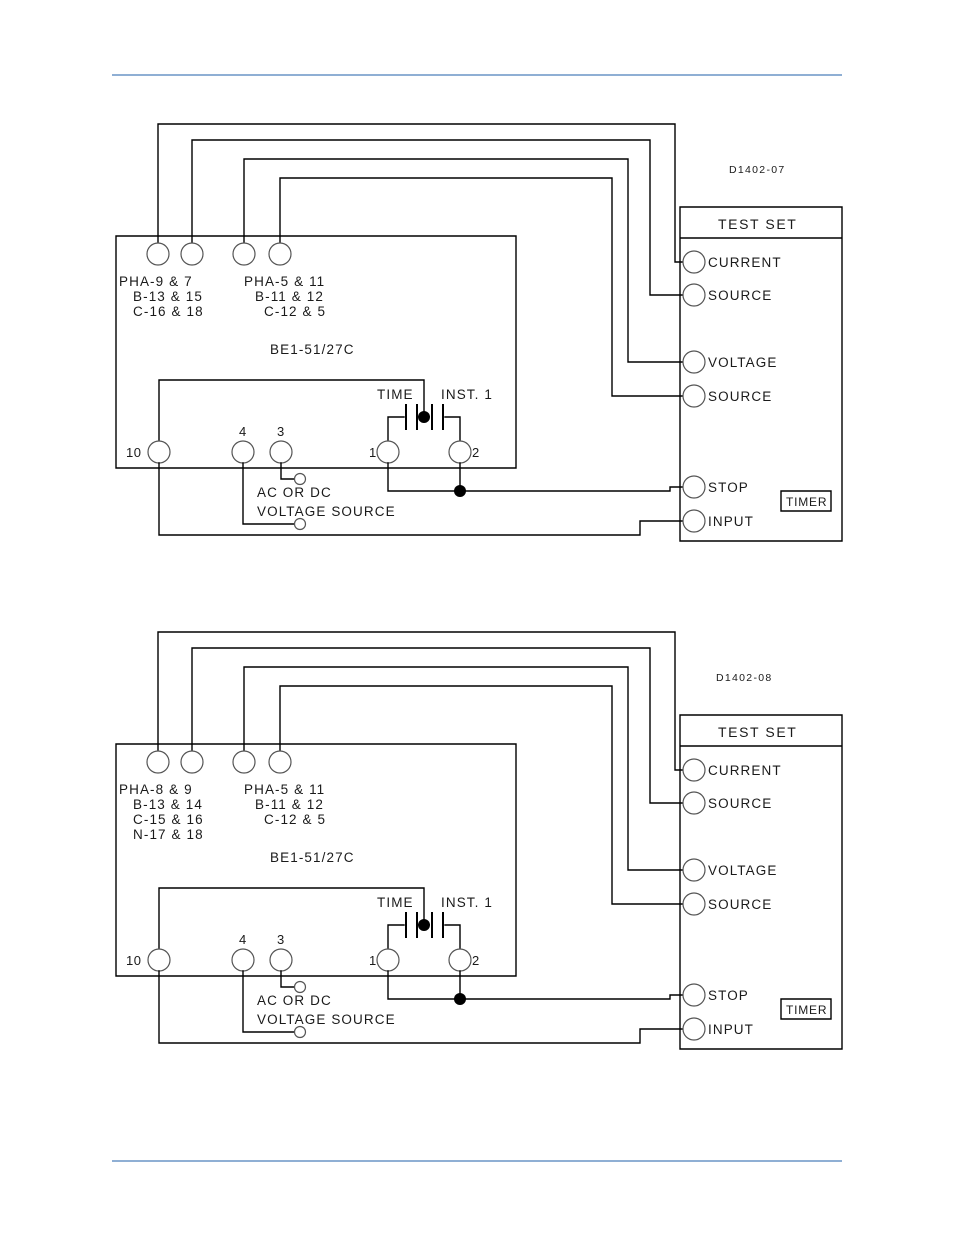 The image size is (954, 1235). I want to click on terminal-number-label: 2, so click(476, 960).